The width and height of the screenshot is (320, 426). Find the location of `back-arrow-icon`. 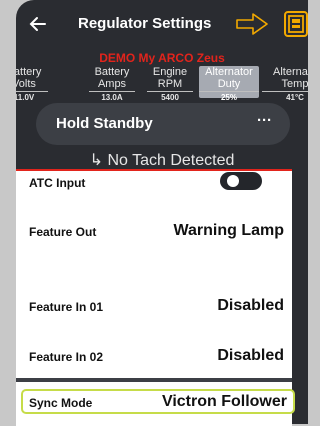

back-arrow-icon is located at coordinates (38, 24).